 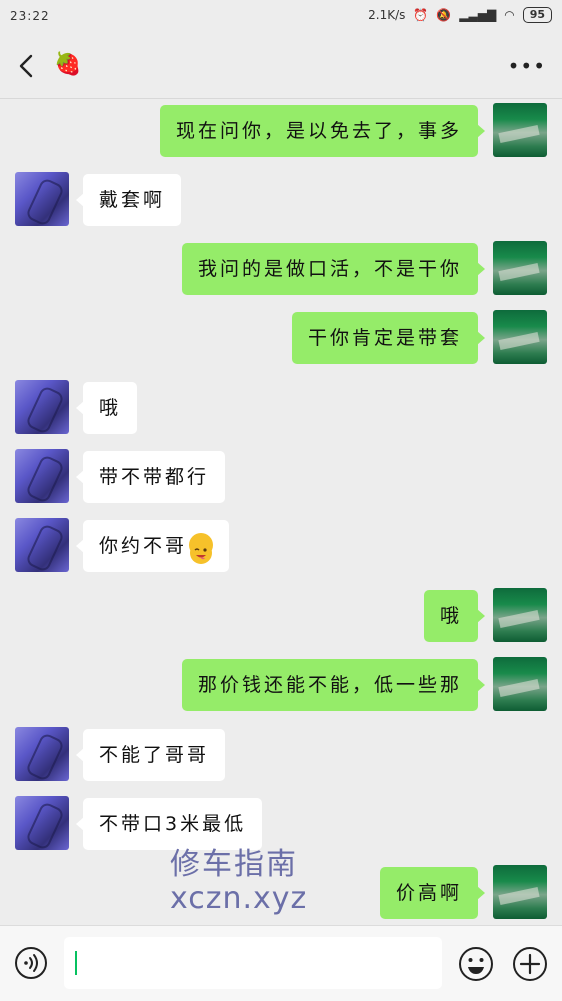 I want to click on message-bubble-sent: 我问的是做口活，不是干你, so click(x=333, y=269).